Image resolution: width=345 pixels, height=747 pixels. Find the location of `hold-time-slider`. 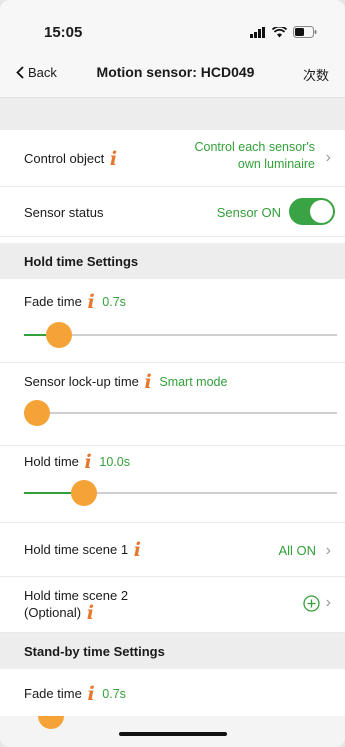

hold-time-slider is located at coordinates (180, 493).